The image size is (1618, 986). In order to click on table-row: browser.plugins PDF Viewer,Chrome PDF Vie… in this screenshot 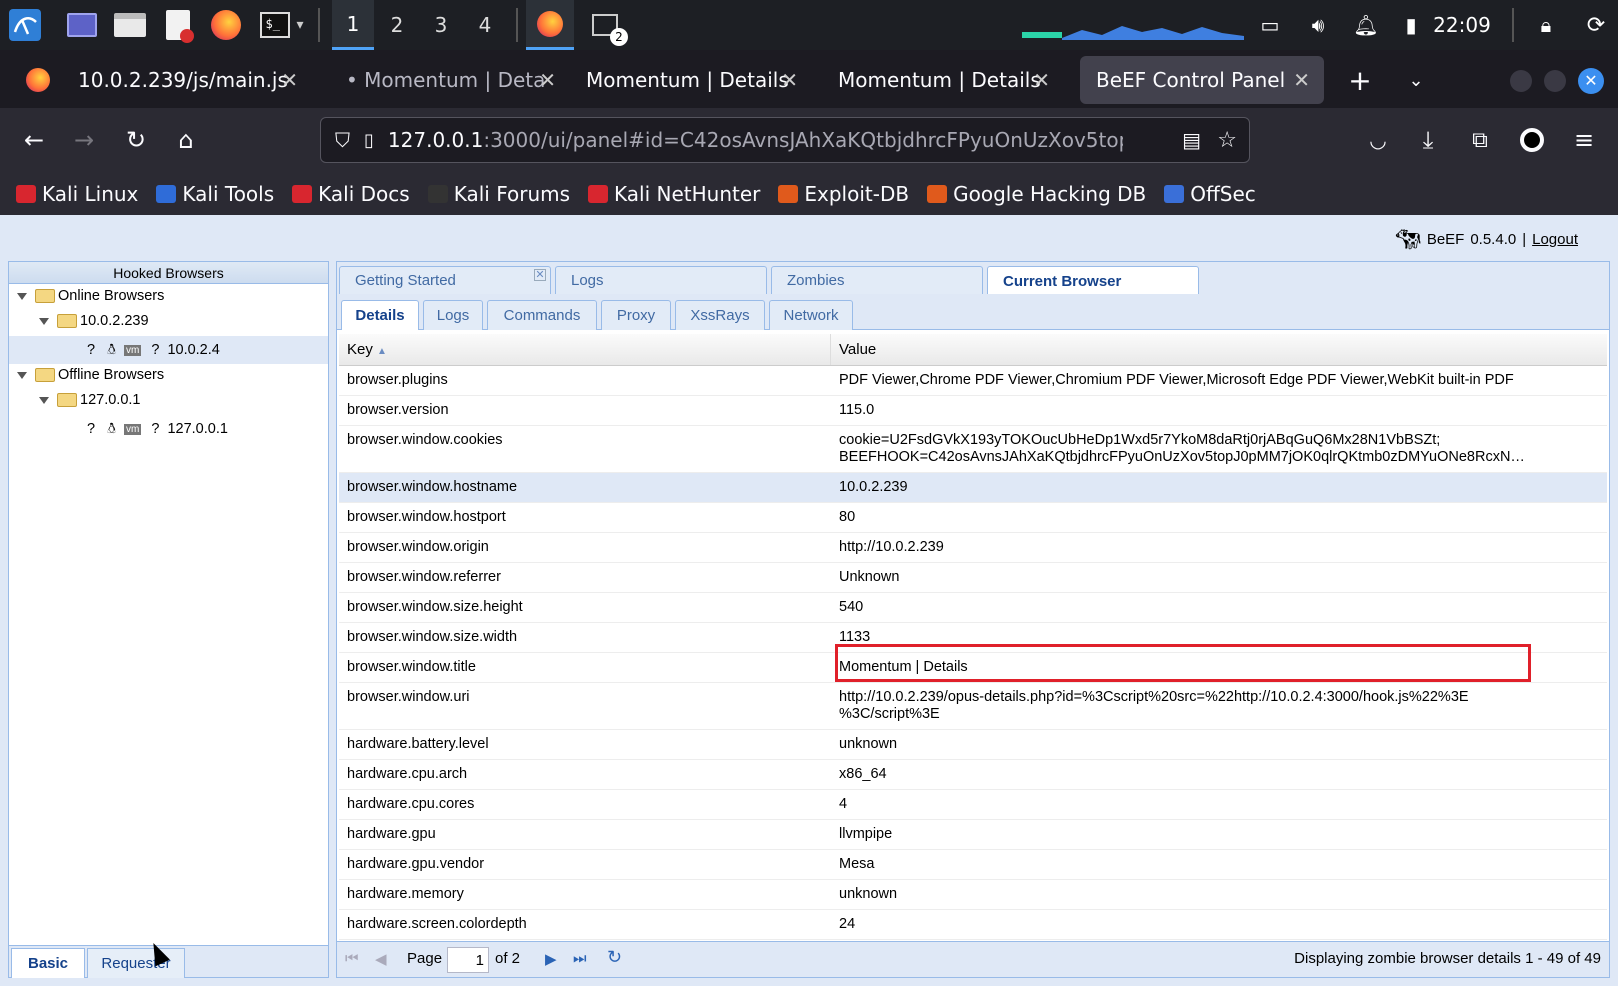, I will do `click(973, 381)`.